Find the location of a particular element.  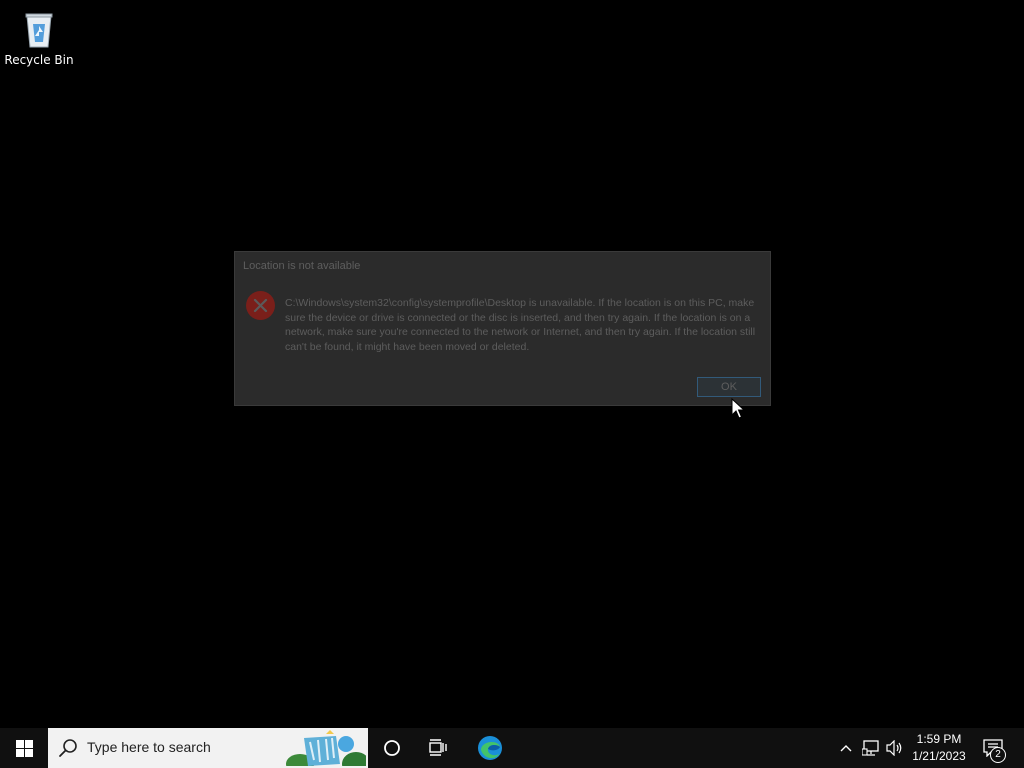

task-view-button is located at coordinates (439, 748).